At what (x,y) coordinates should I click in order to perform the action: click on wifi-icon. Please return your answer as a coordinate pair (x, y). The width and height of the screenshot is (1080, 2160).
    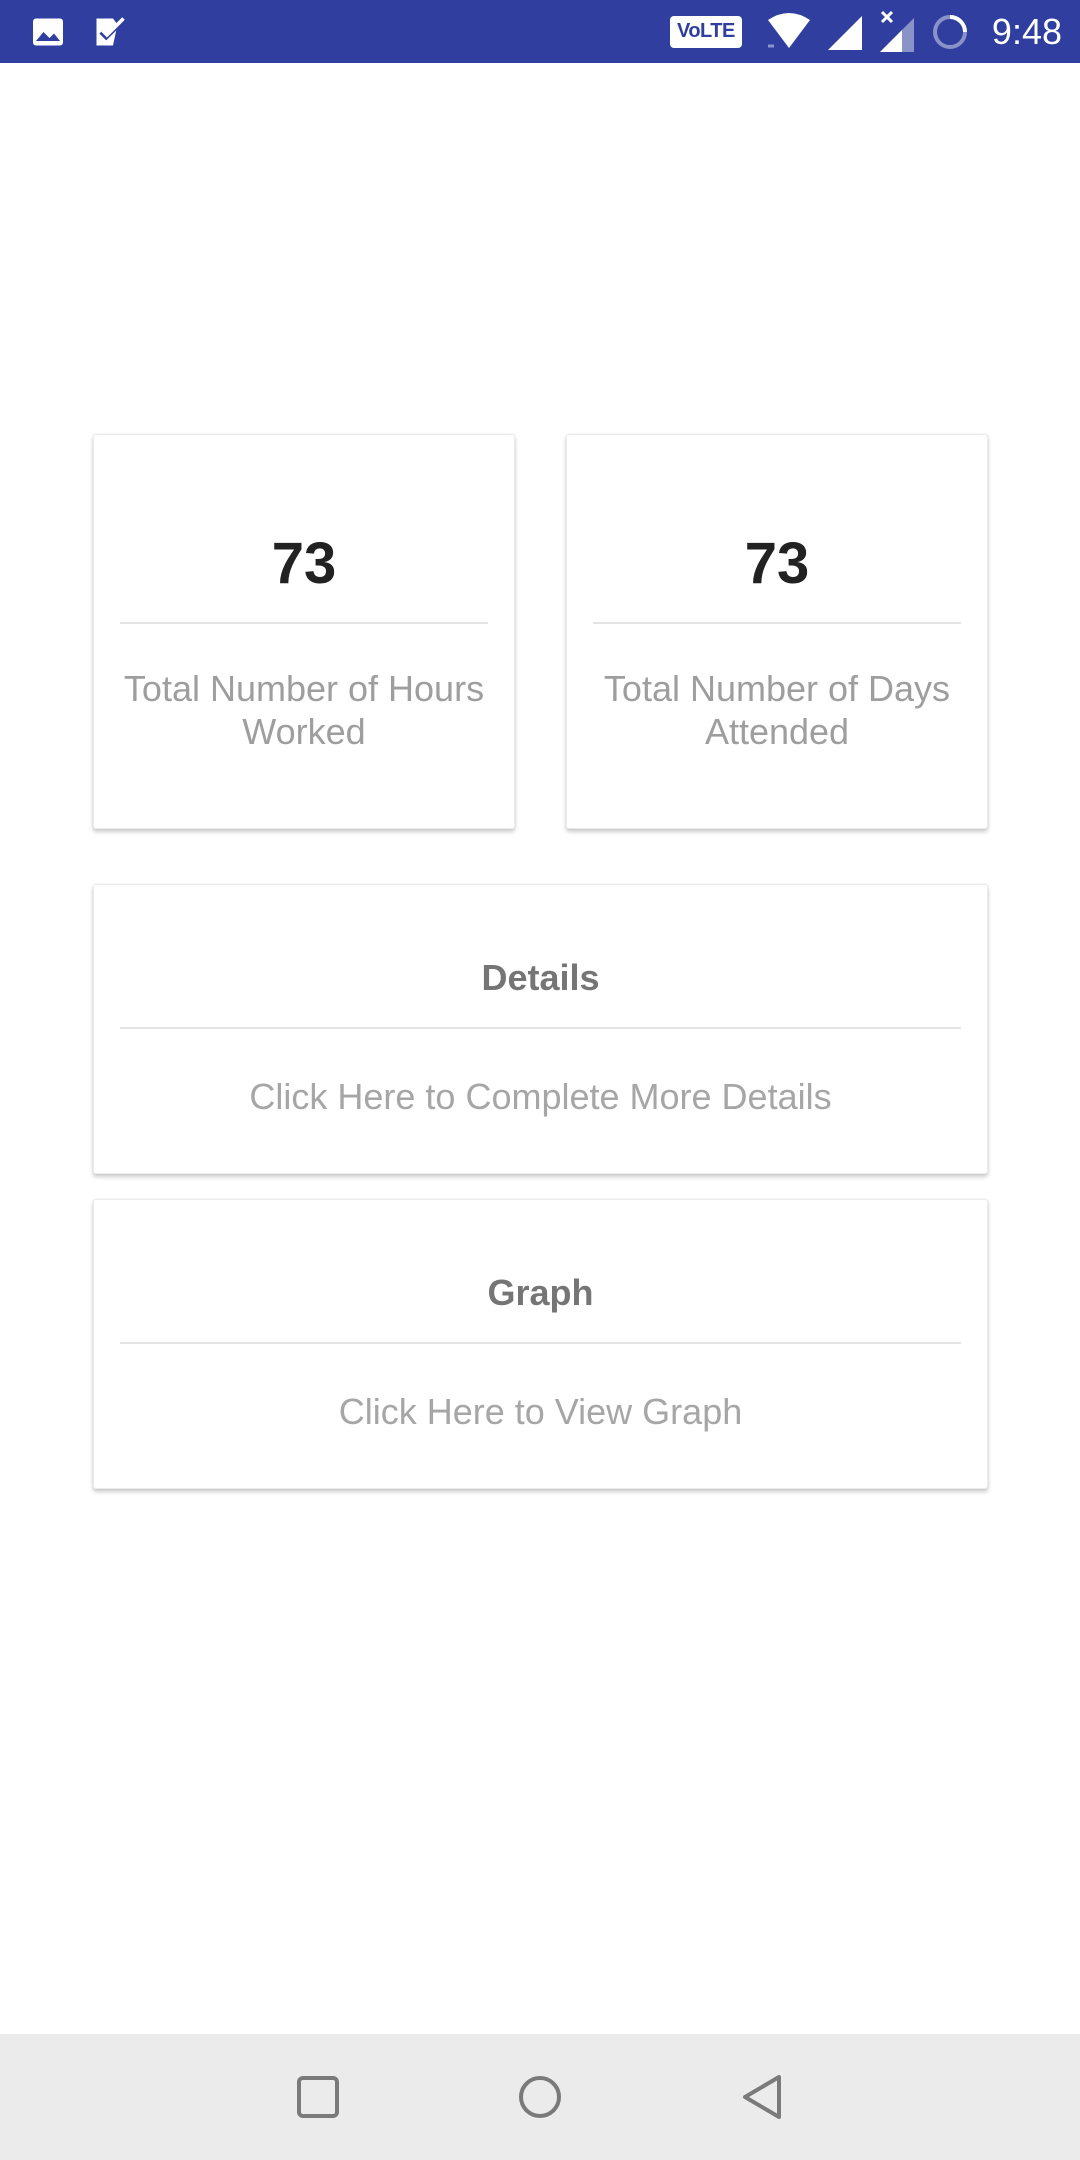
    Looking at the image, I should click on (788, 30).